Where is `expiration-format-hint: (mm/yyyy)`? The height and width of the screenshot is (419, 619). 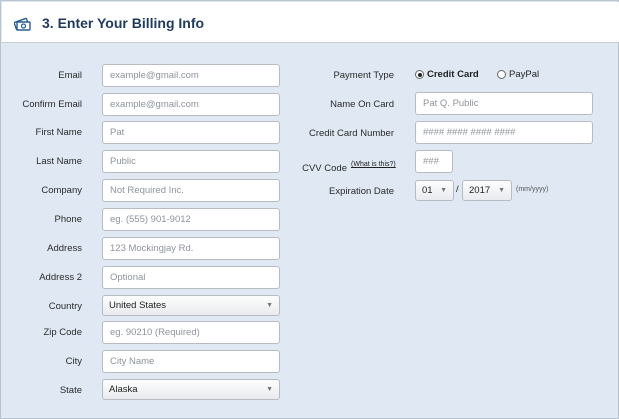
expiration-format-hint: (mm/yyyy) is located at coordinates (532, 189).